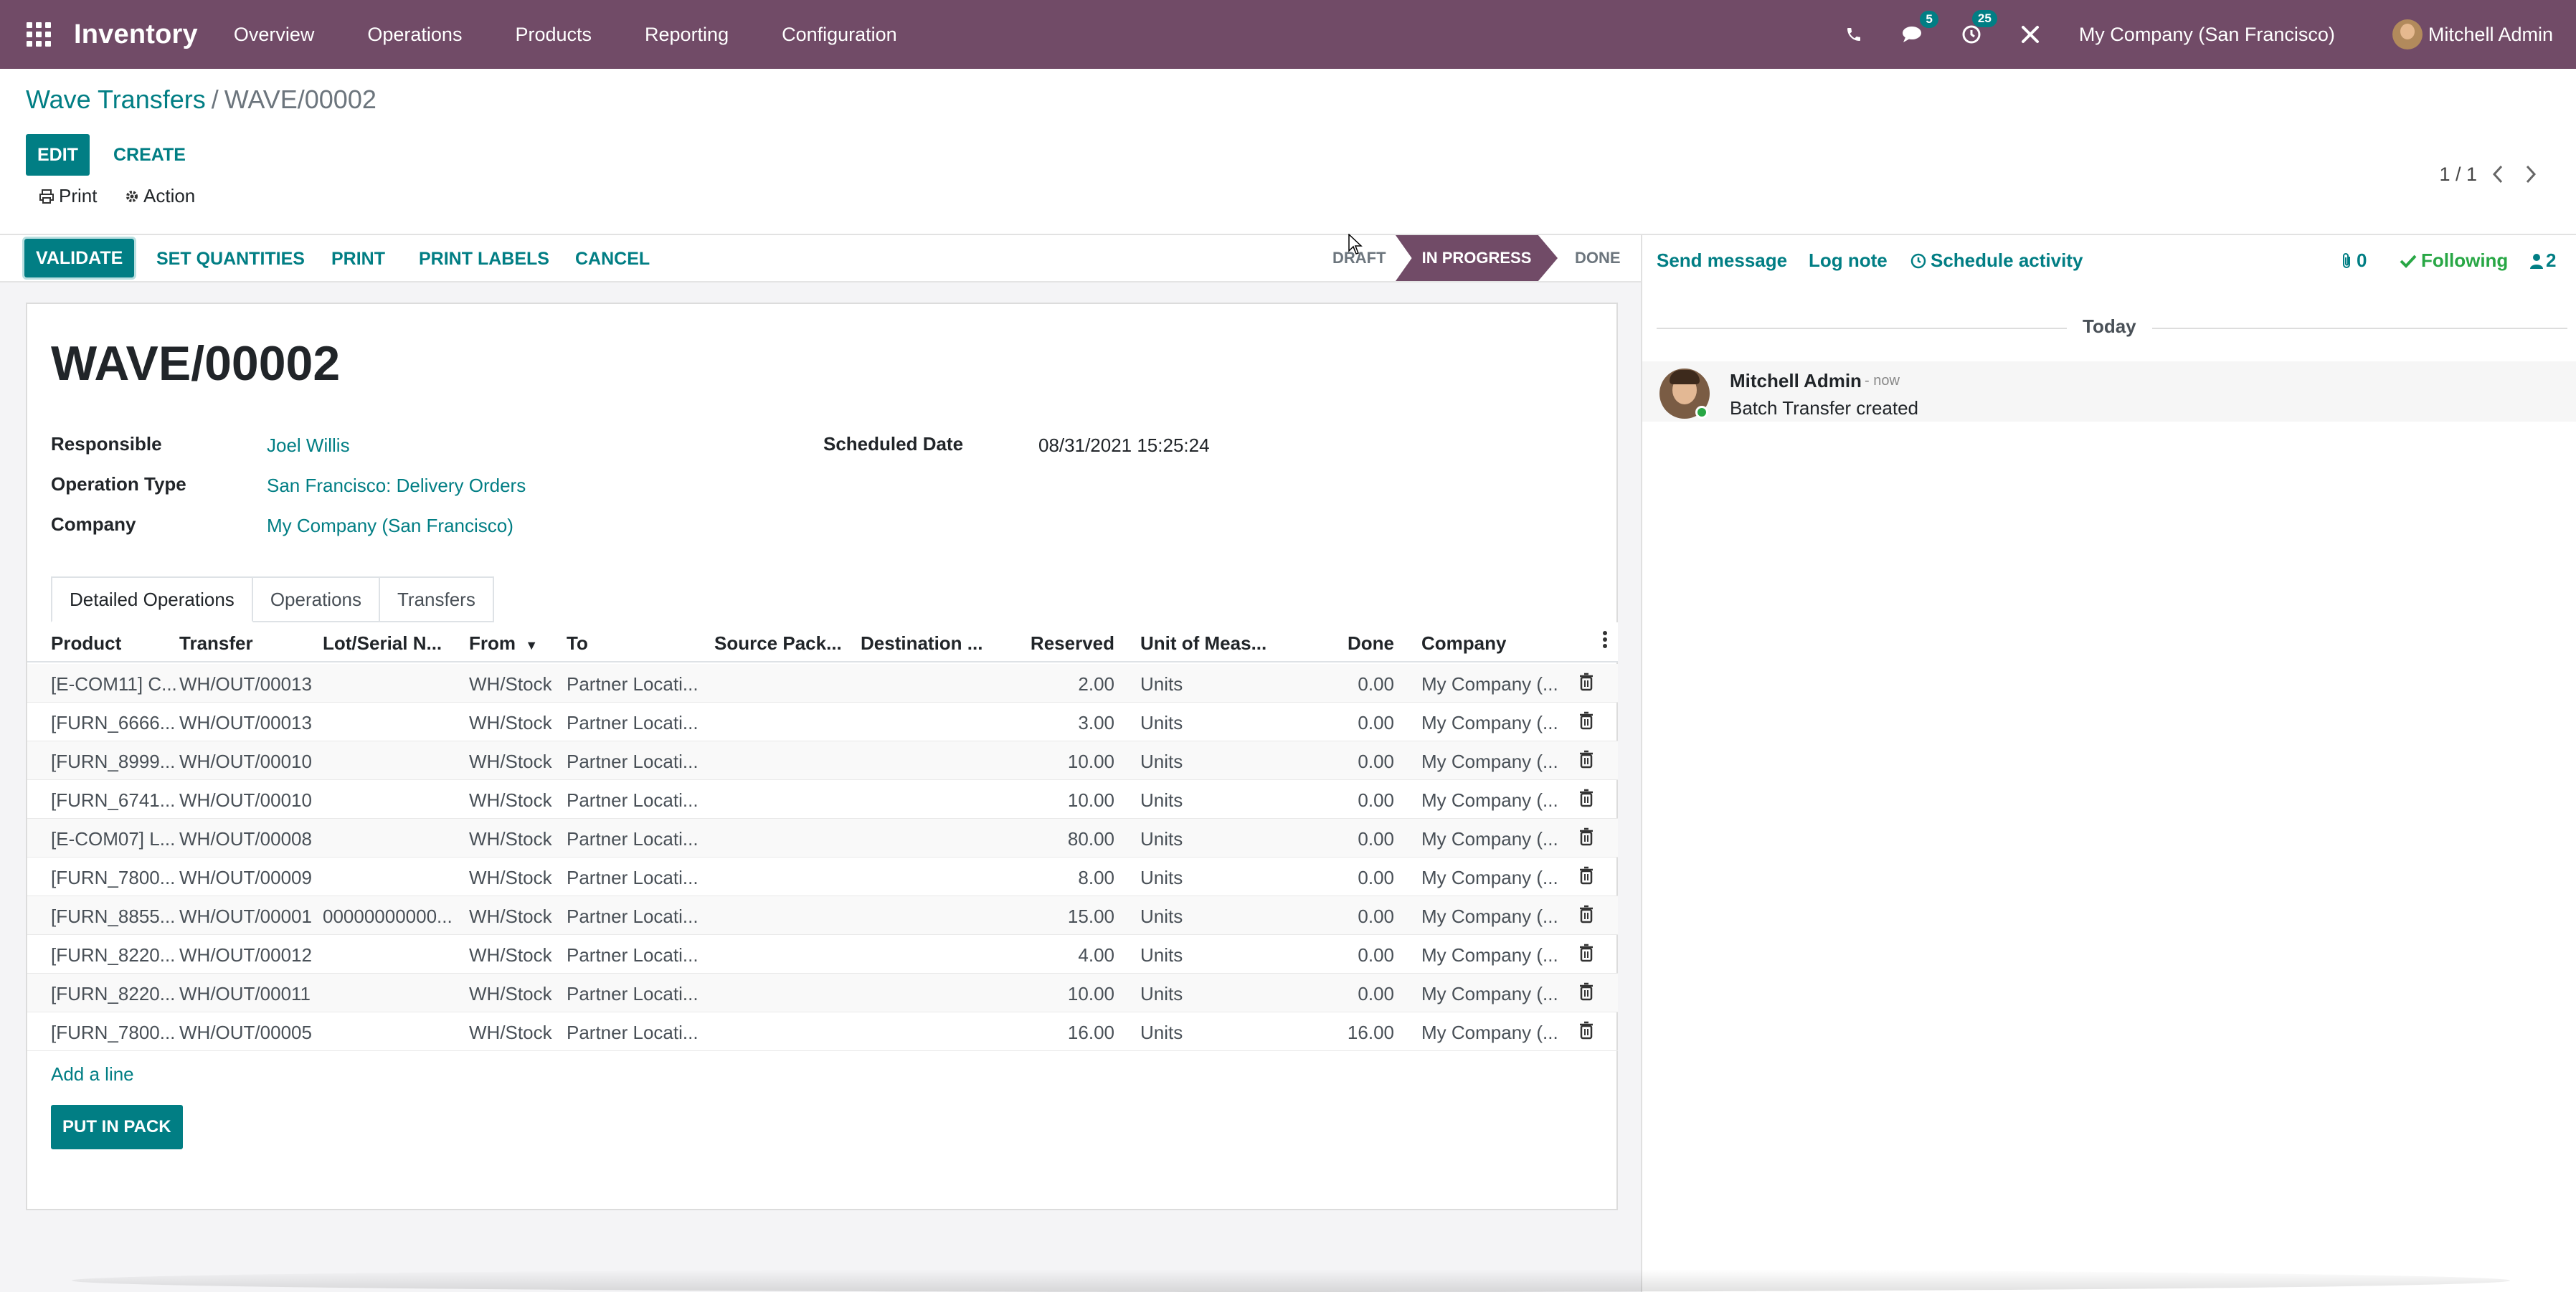 This screenshot has width=2576, height=1292. Describe the element at coordinates (1291, 1280) in the screenshot. I see `window-bottom-shadow` at that location.